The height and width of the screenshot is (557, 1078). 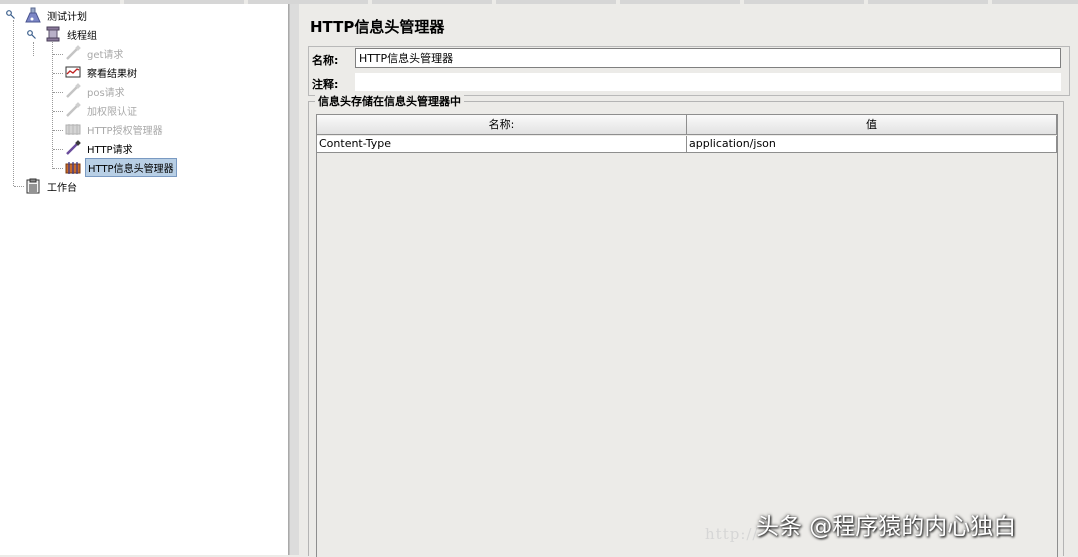 I want to click on group-title: 信息头存储在信息头管理器中, so click(x=389, y=101).